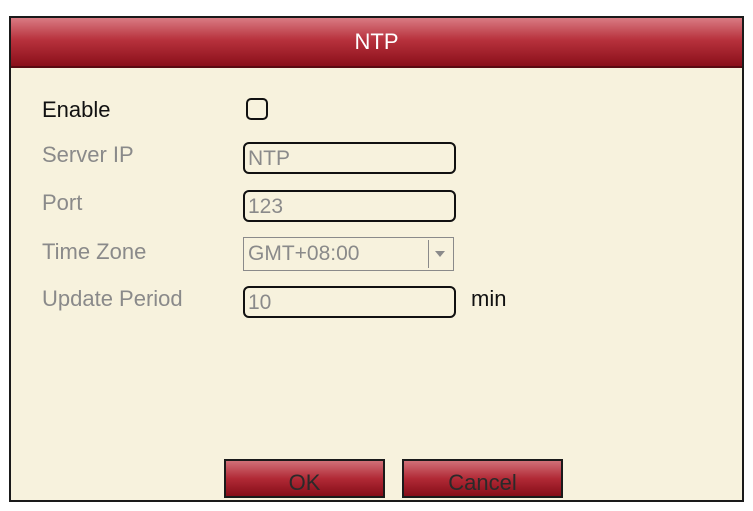  I want to click on ok-button: OK, so click(304, 478).